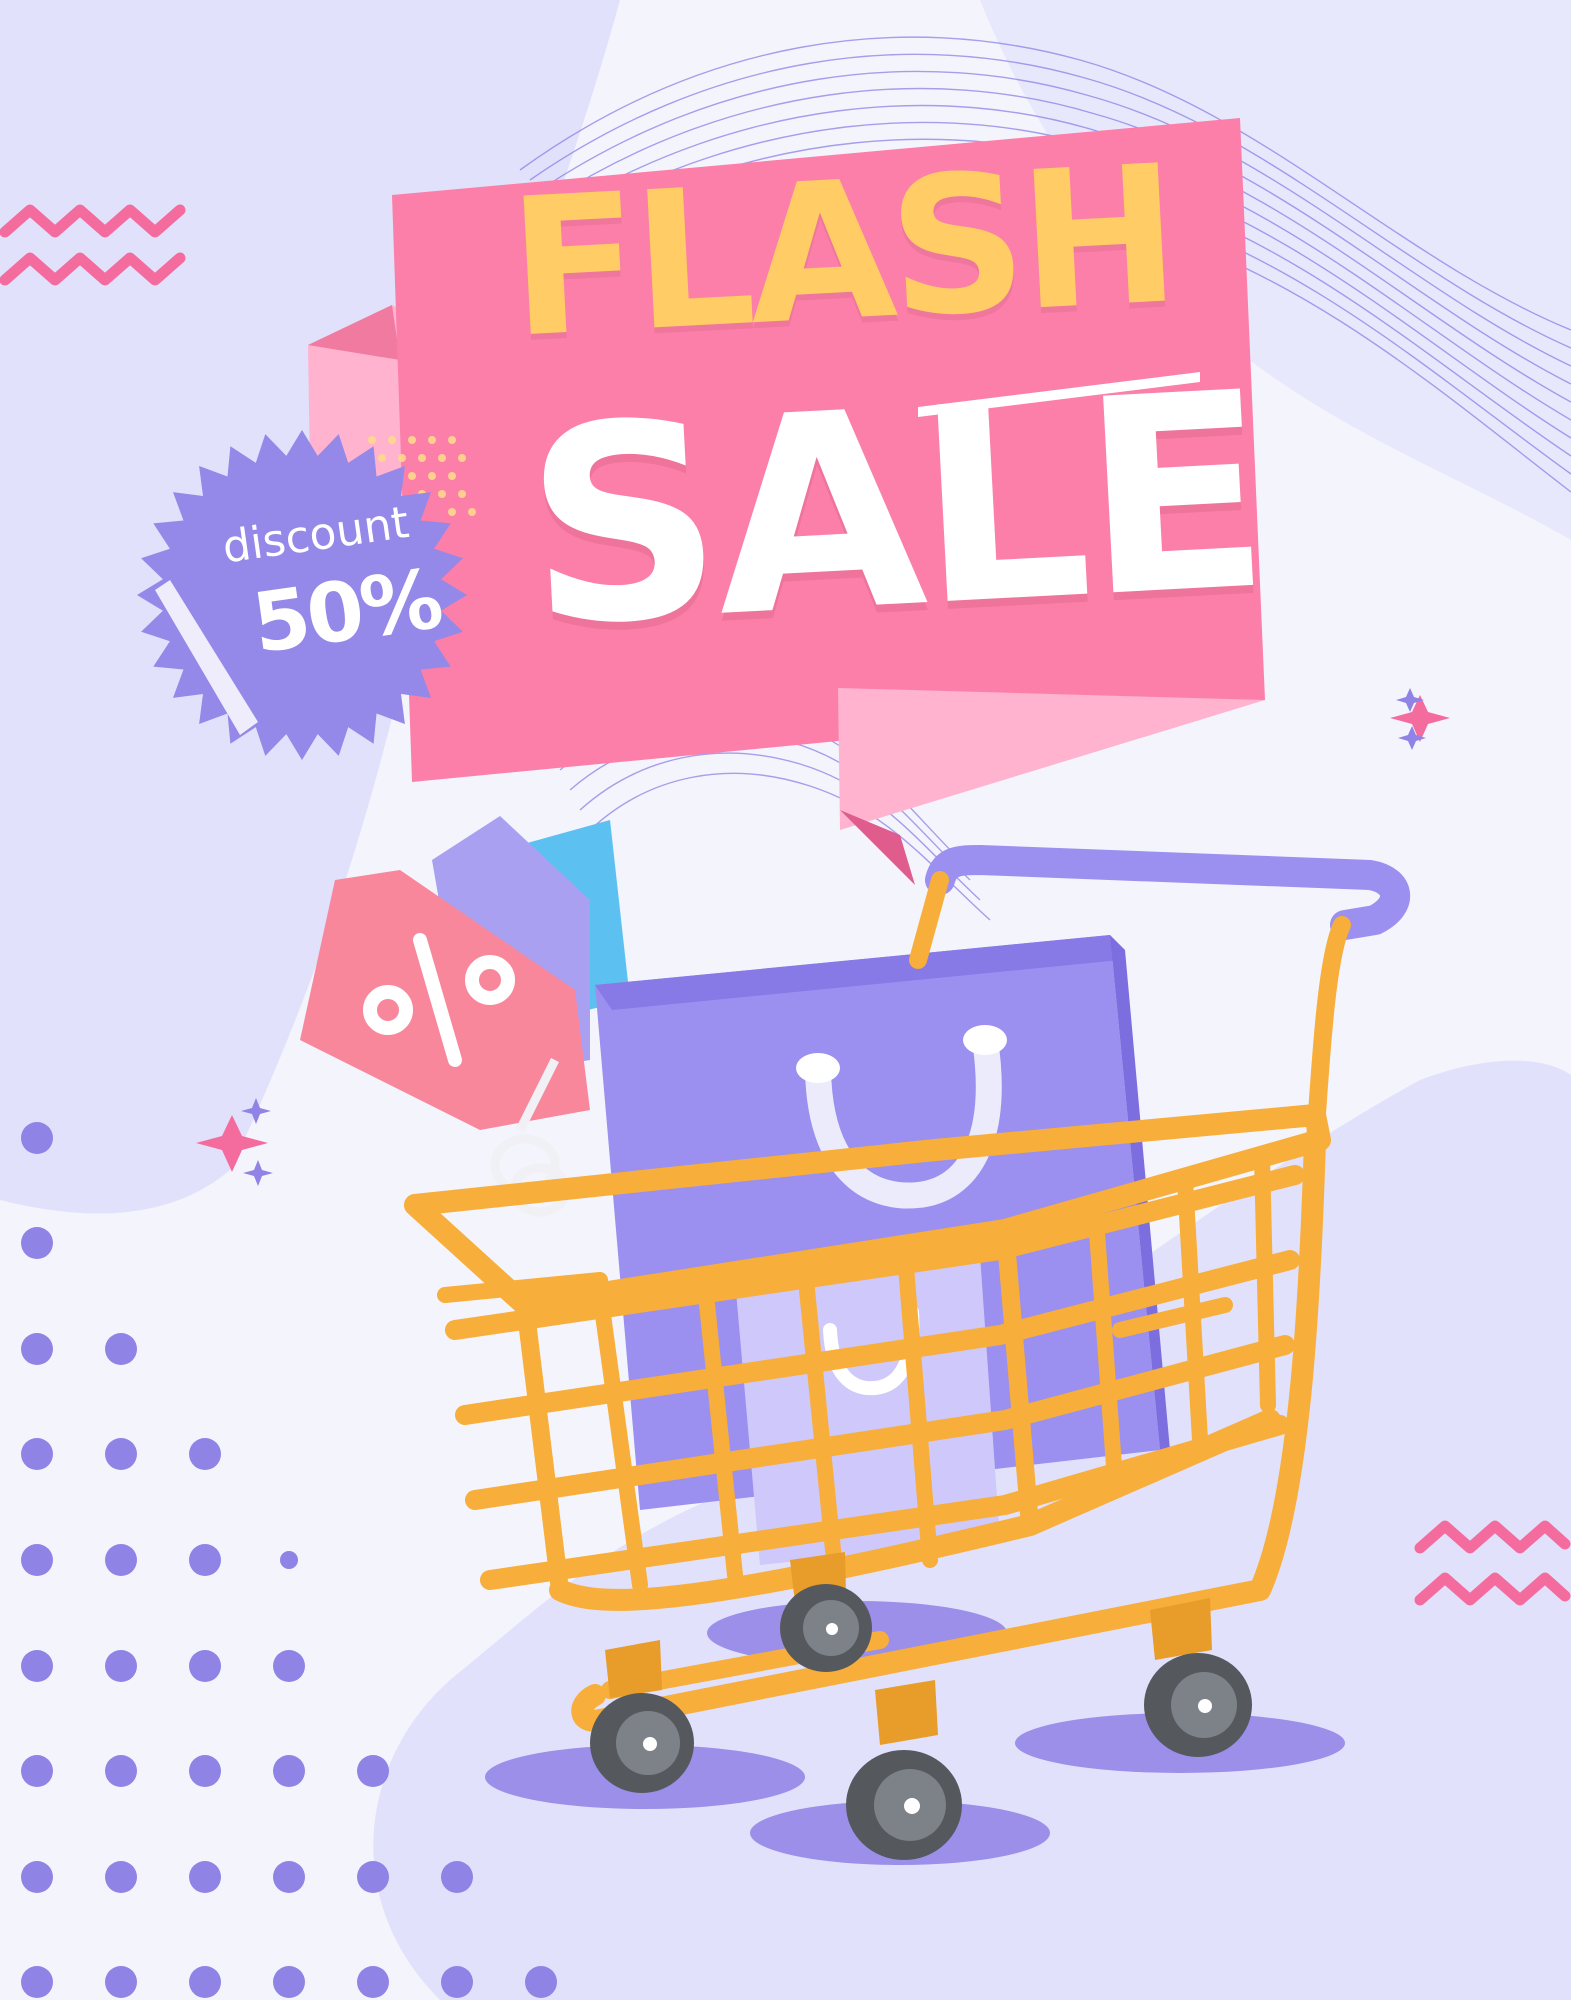 The height and width of the screenshot is (2000, 1571). What do you see at coordinates (841, 252) in the screenshot?
I see `headline-flash: FLASH` at bounding box center [841, 252].